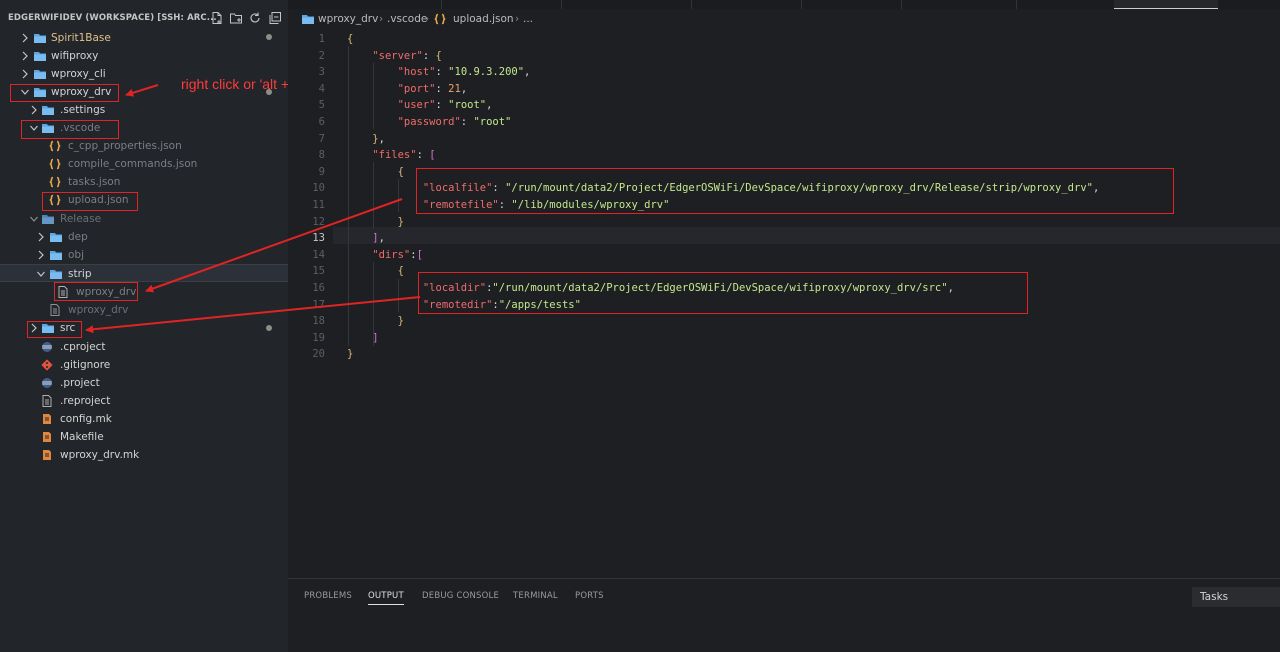 The width and height of the screenshot is (1280, 652). Describe the element at coordinates (394, 56) in the screenshot. I see `code-line: "server": {` at that location.